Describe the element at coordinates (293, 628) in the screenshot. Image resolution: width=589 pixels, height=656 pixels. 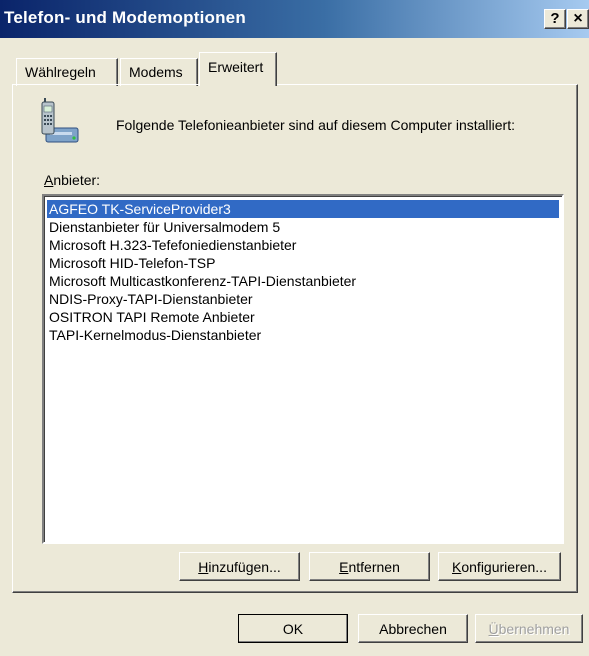
I see `ok-button: OK` at that location.